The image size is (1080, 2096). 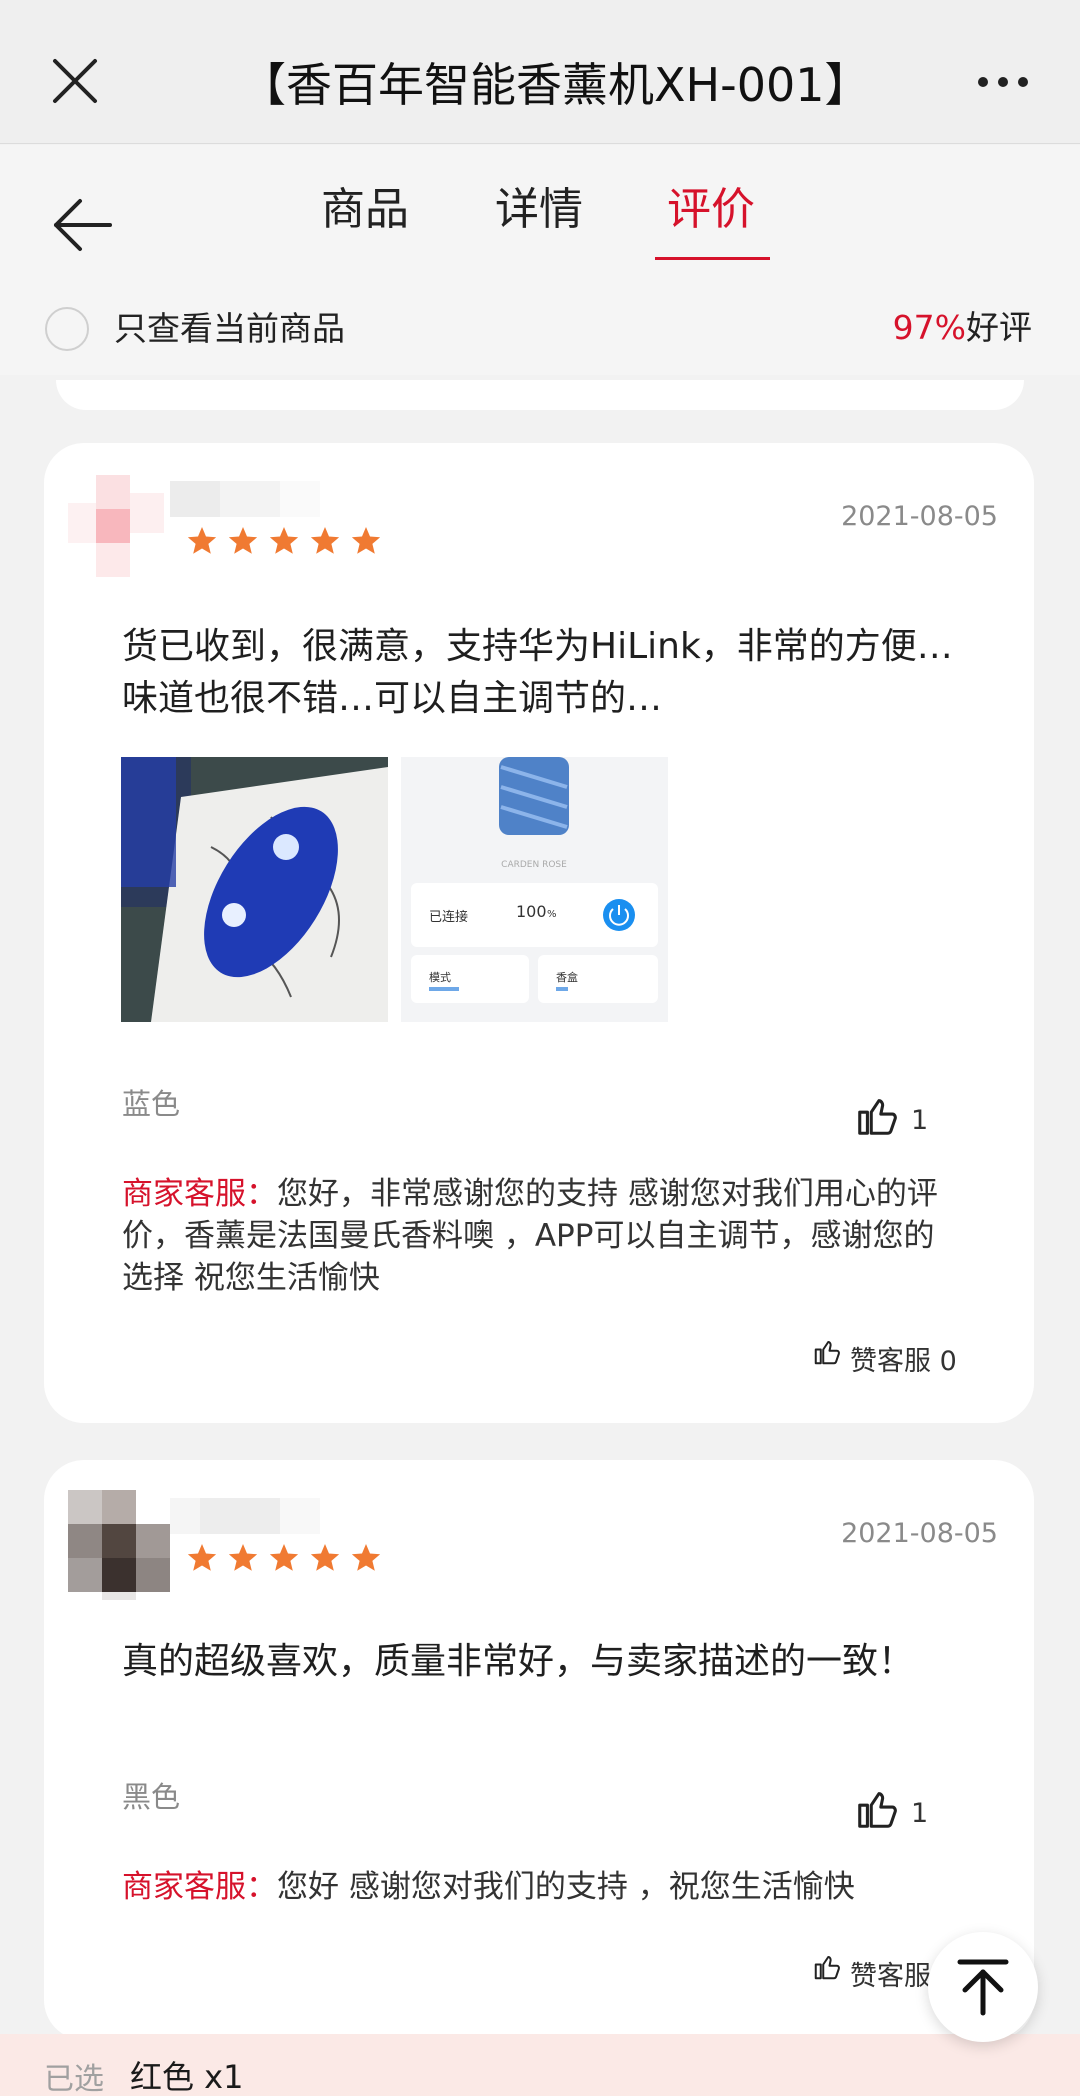 I want to click on app-mode-text: 模式, so click(x=440, y=977).